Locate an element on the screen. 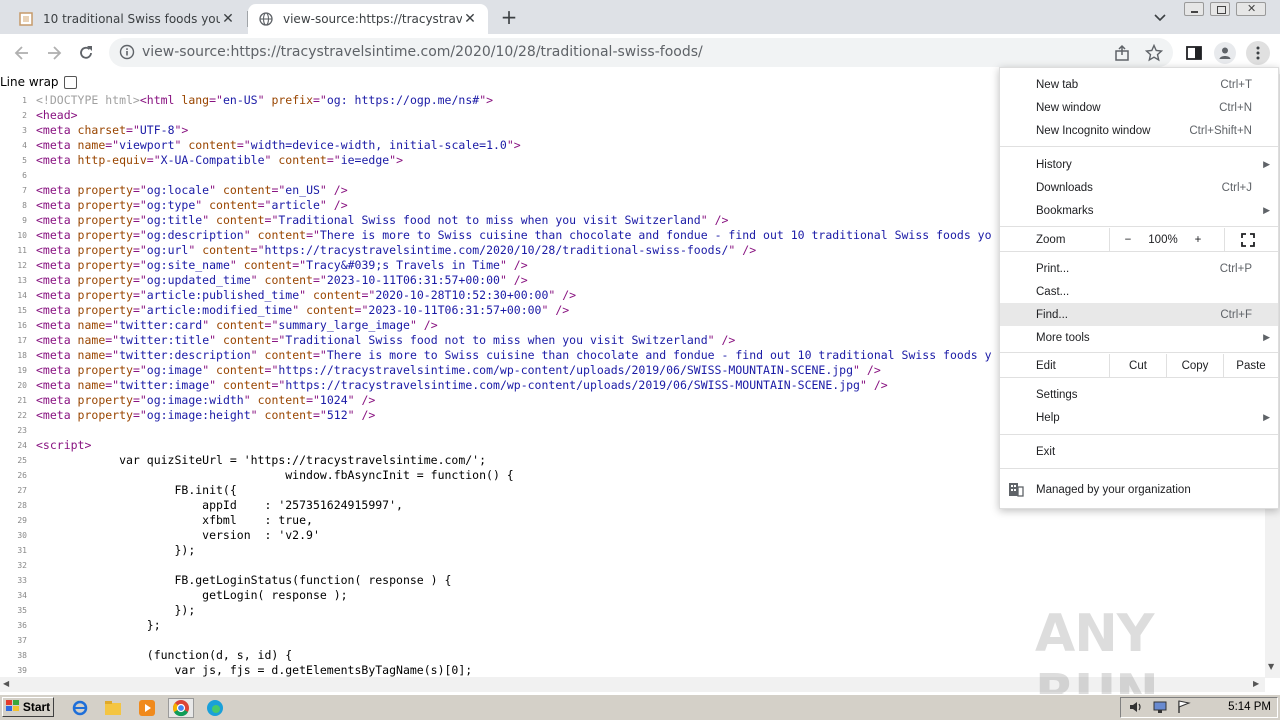 The image size is (1280, 724). menu-item-new-tab: New tab Ctrl+T is located at coordinates (1139, 84).